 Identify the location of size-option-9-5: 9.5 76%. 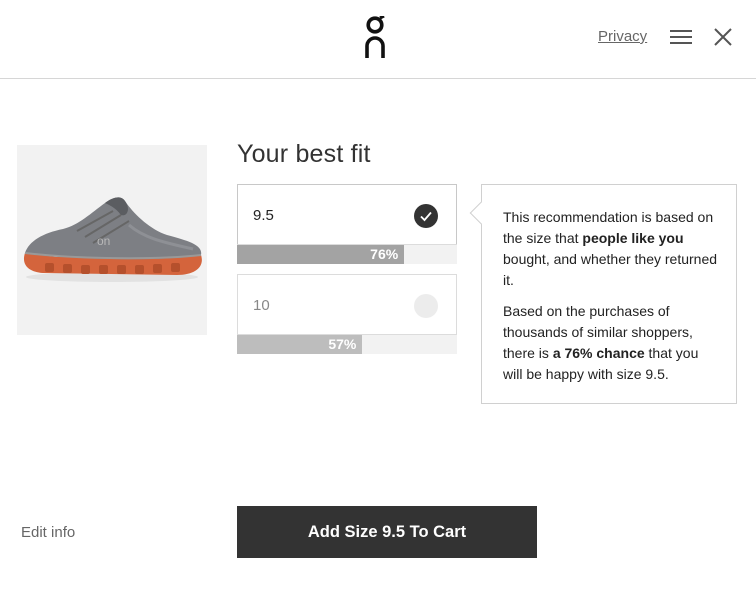
(347, 224).